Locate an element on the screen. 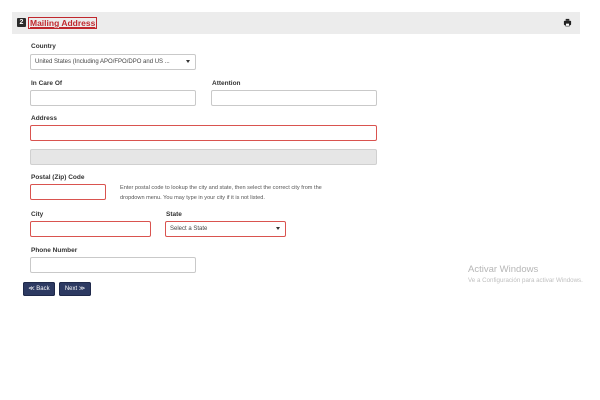 This screenshot has width=600, height=400. attention-input is located at coordinates (294, 98).